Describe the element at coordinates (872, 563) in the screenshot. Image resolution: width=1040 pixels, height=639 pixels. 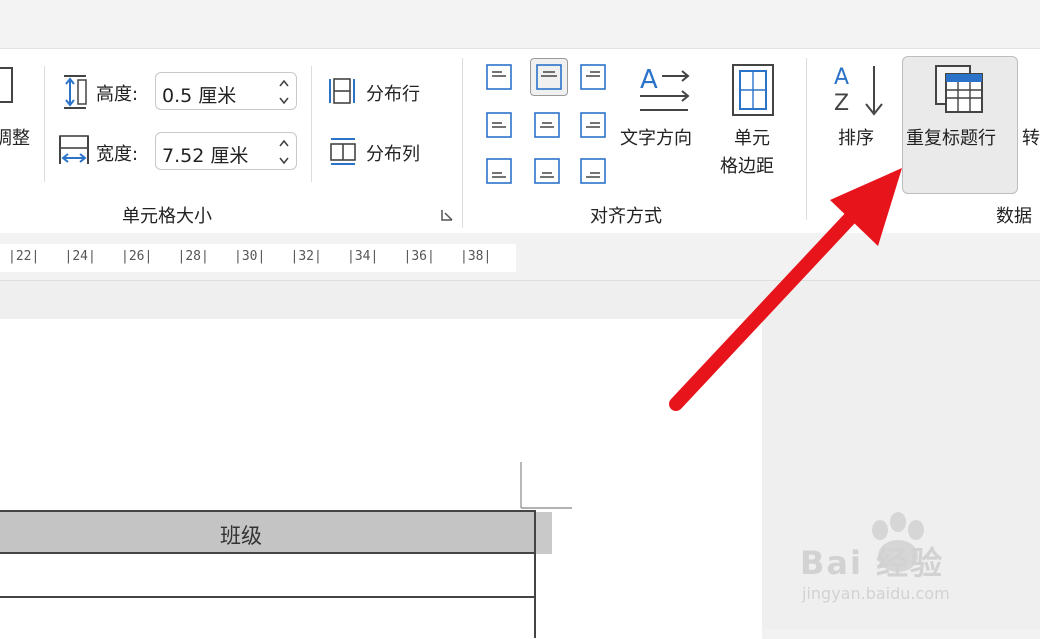
I see `watermark-brand: Bai 经验` at that location.